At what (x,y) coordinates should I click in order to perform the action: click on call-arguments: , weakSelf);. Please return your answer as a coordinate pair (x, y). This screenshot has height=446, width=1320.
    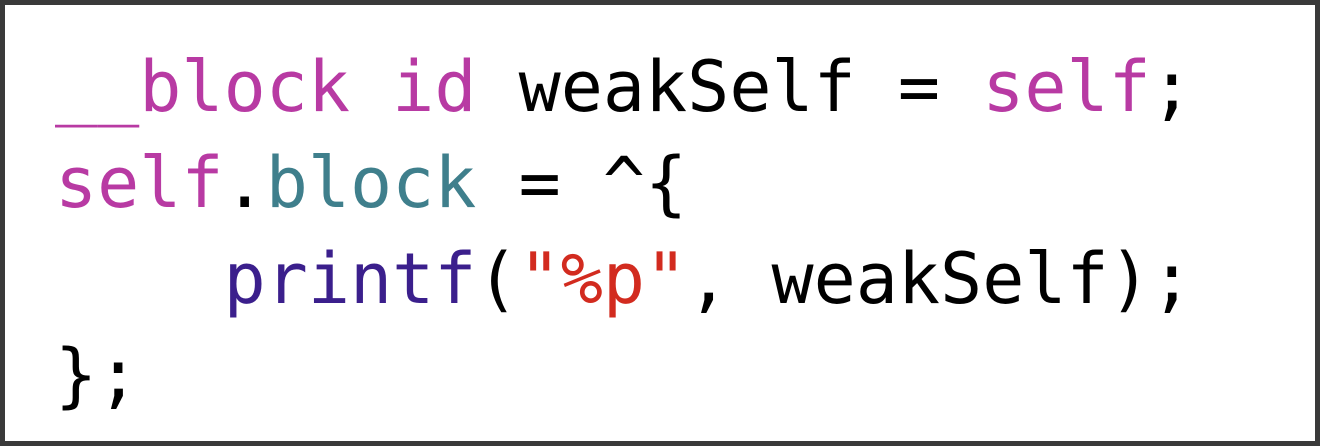
    Looking at the image, I should click on (940, 279).